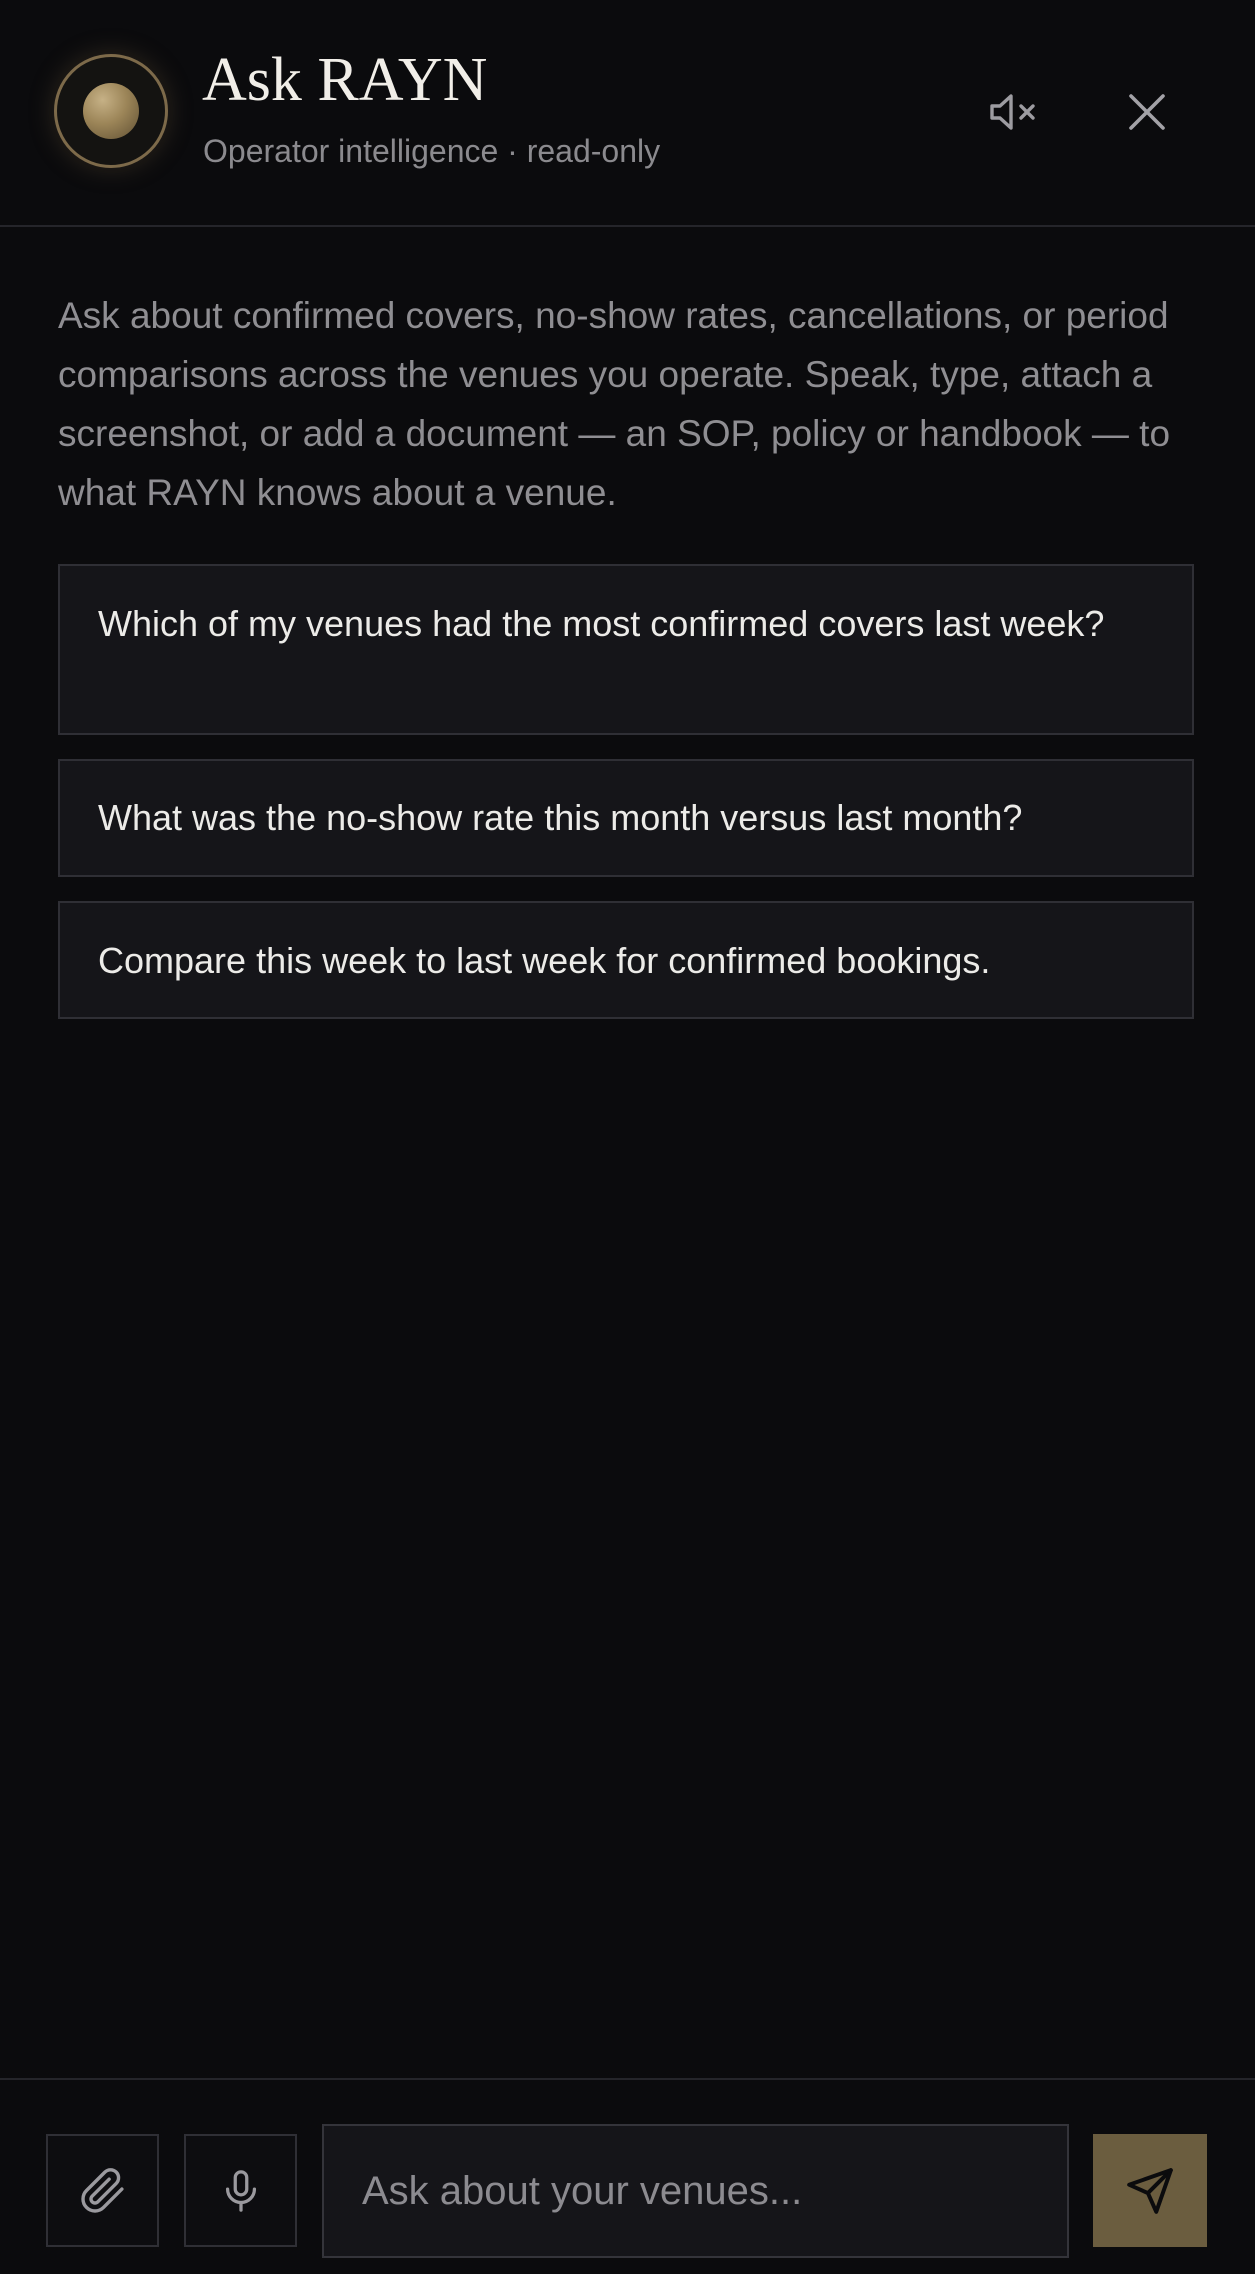 This screenshot has width=1255, height=2274. I want to click on page-subtitle: Operator intelligence · read-only, so click(432, 151).